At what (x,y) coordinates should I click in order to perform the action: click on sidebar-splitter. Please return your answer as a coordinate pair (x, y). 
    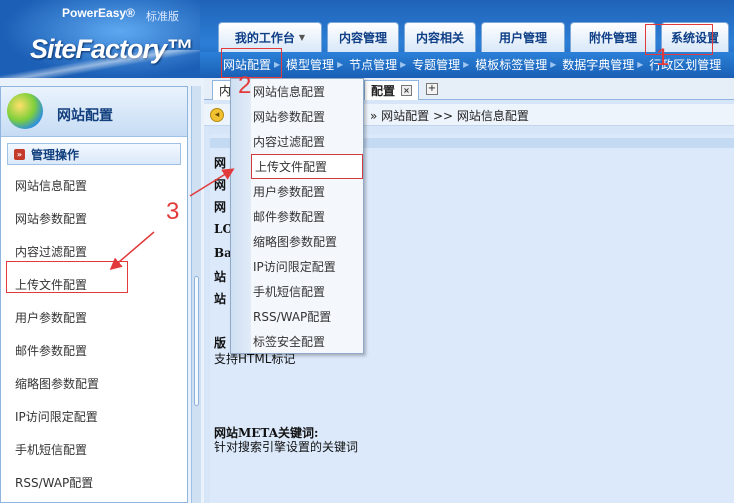
    Looking at the image, I should click on (196, 294).